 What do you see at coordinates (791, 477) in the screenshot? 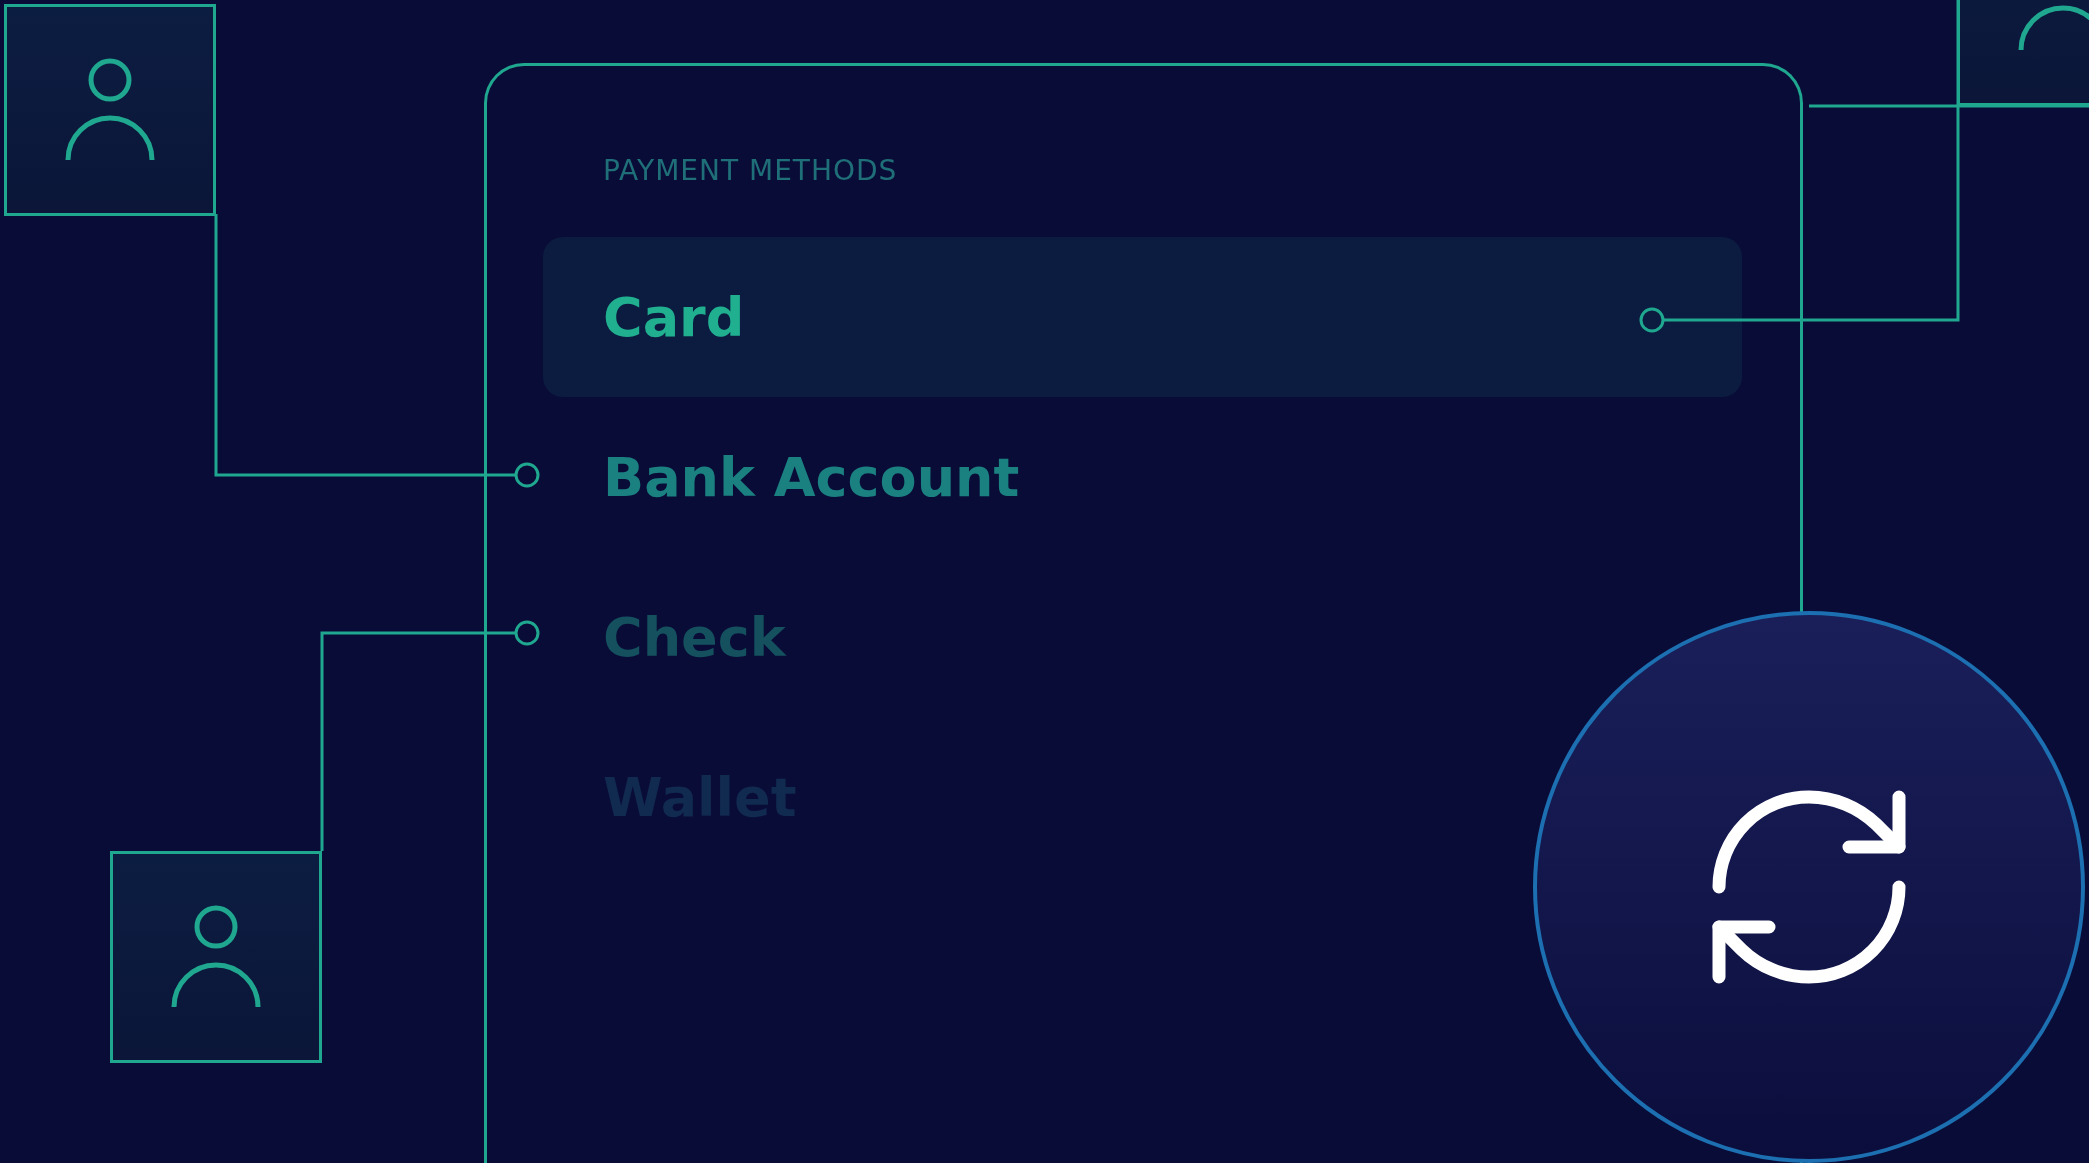
I see `payment-option: Bank Account` at bounding box center [791, 477].